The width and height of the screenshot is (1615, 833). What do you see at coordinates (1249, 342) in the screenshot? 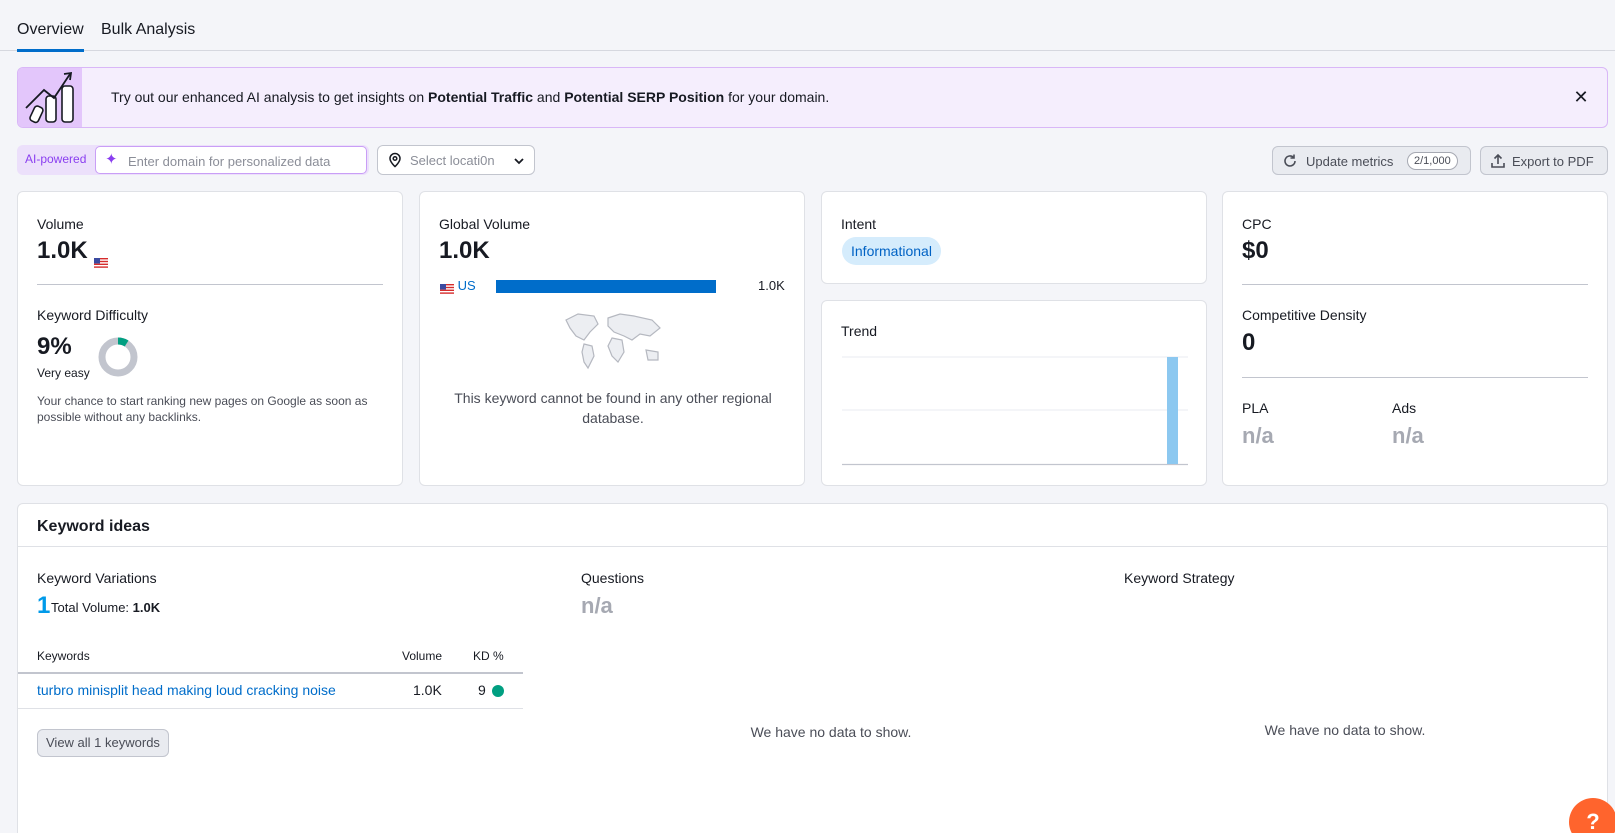
I see `competitive-density-value: 0` at bounding box center [1249, 342].